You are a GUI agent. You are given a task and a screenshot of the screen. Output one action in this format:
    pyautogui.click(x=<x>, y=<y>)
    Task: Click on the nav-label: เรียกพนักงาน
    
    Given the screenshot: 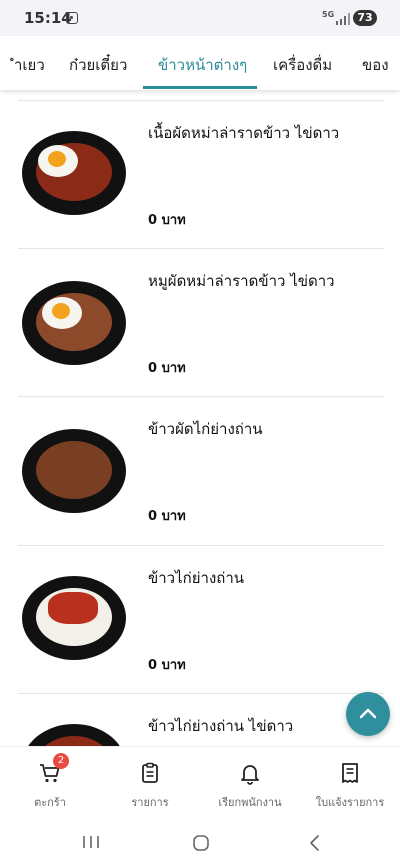 What is the action you would take?
    pyautogui.click(x=250, y=802)
    